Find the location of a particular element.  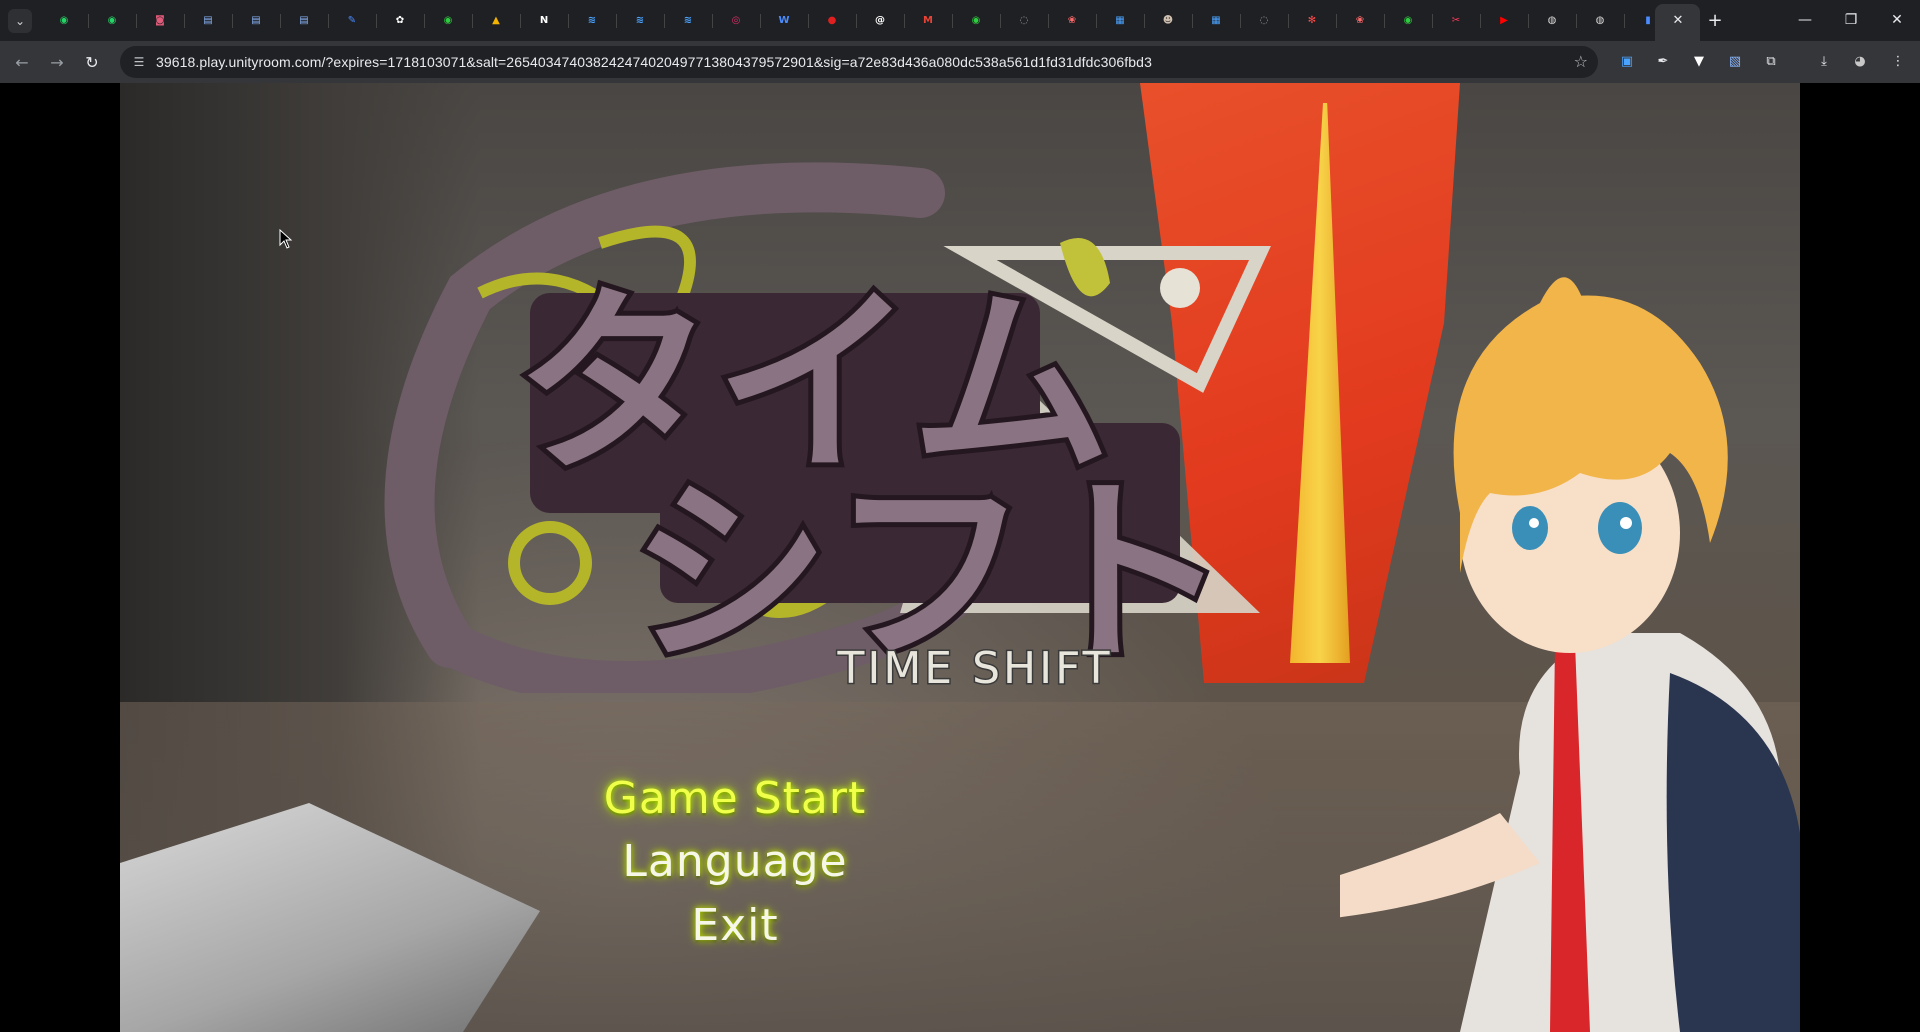

browser-tab: W is located at coordinates (784, 21).